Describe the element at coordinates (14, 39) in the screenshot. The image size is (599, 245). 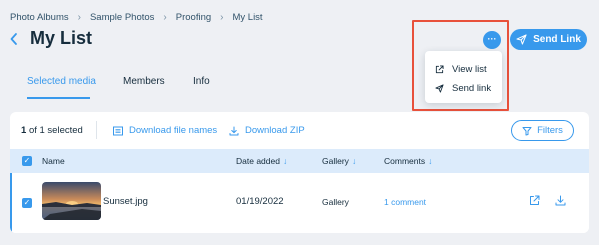
I see `back-arrow-icon` at that location.